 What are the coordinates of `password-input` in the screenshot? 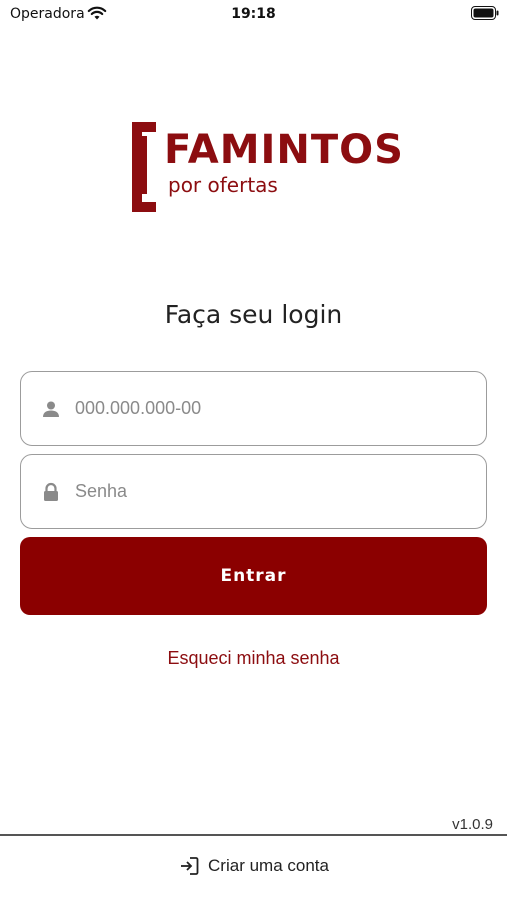 It's located at (280, 491).